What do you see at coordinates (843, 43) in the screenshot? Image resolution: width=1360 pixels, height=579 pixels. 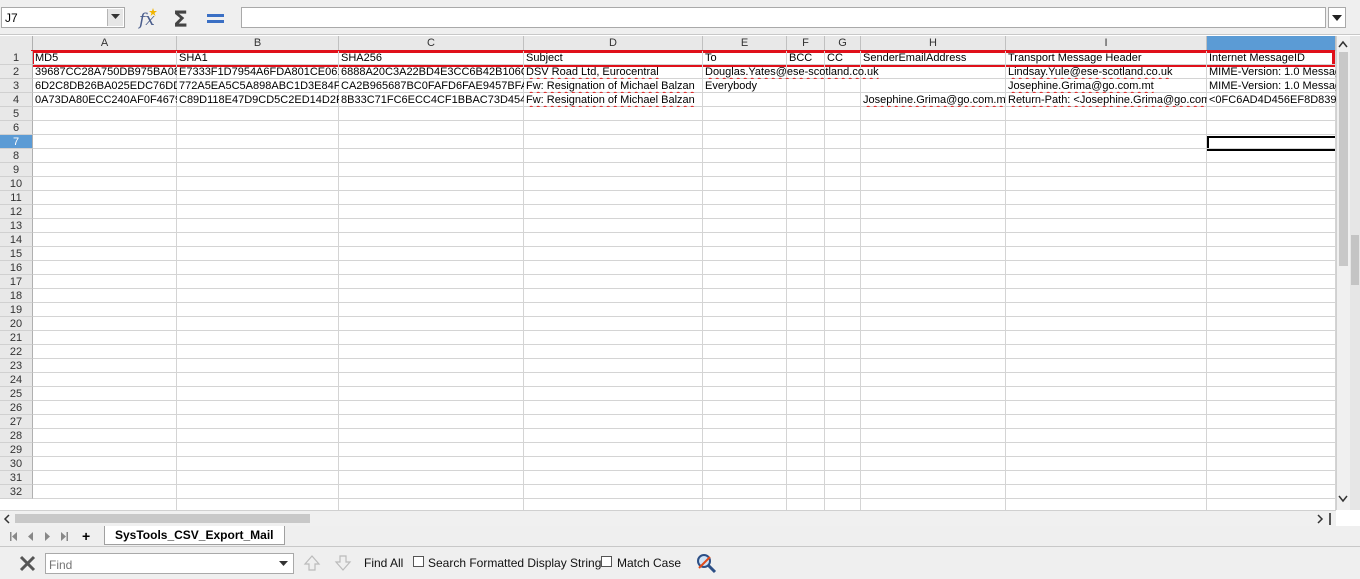 I see `column-header-g: G` at bounding box center [843, 43].